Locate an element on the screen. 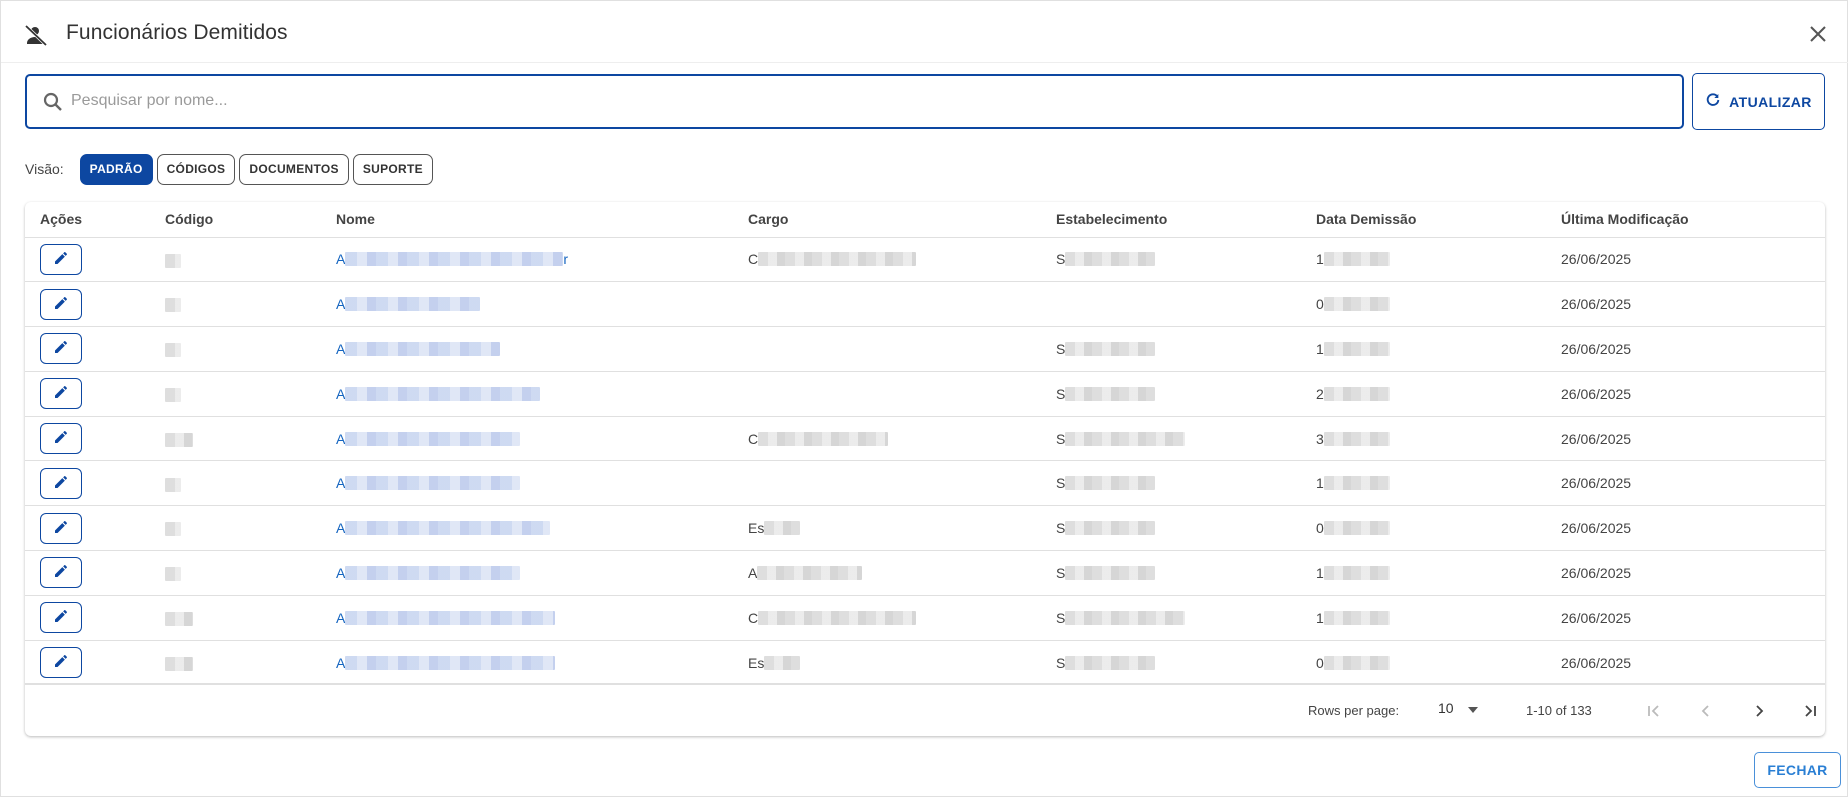 This screenshot has width=1848, height=797. table-row: A C S 3 26/06/2025 is located at coordinates (925, 439).